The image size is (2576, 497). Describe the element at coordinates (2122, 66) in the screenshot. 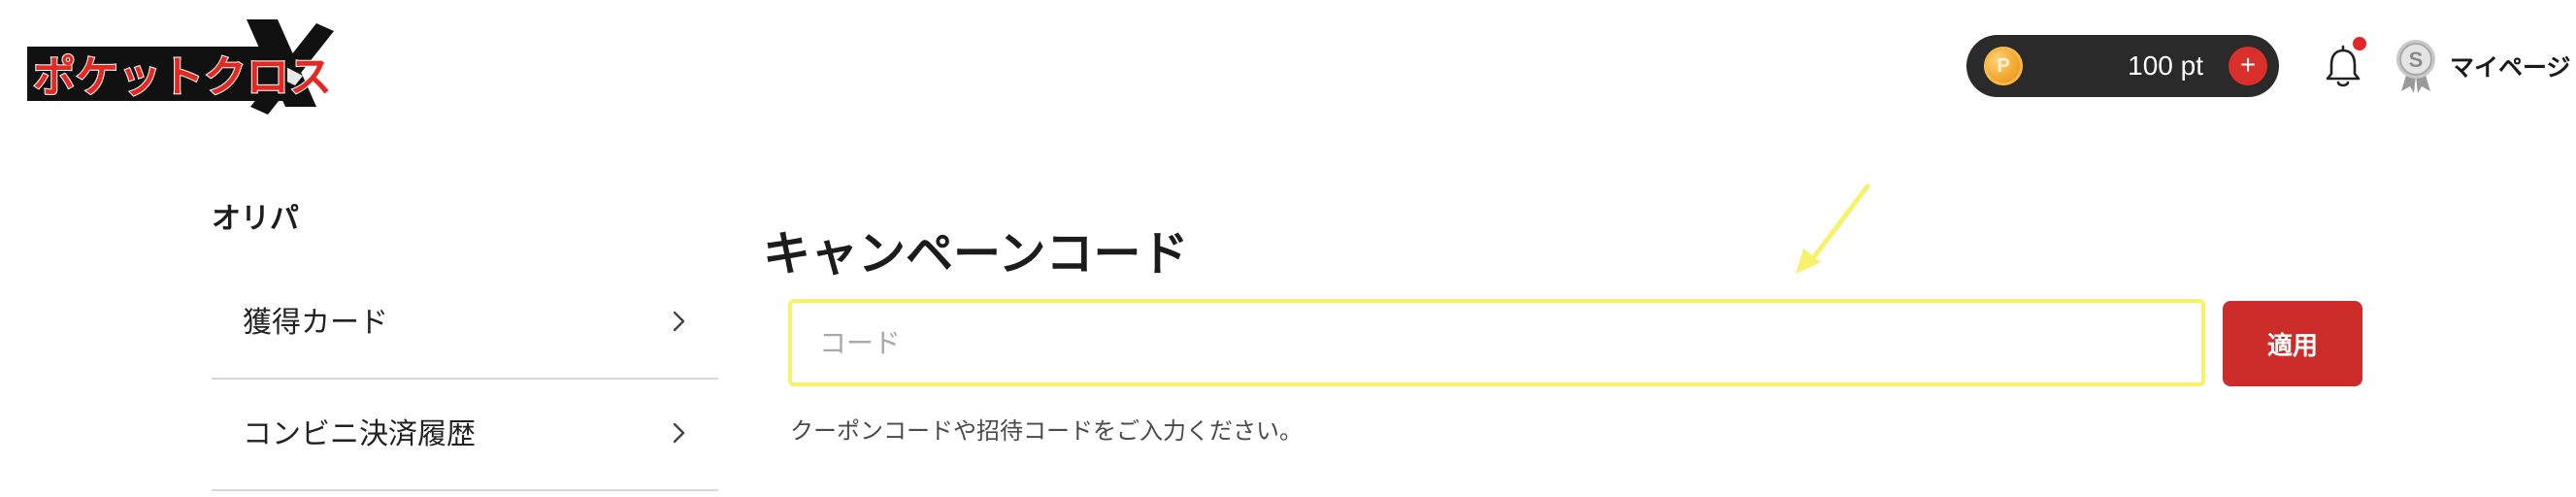

I see `points-balance: P 100 pt +` at that location.